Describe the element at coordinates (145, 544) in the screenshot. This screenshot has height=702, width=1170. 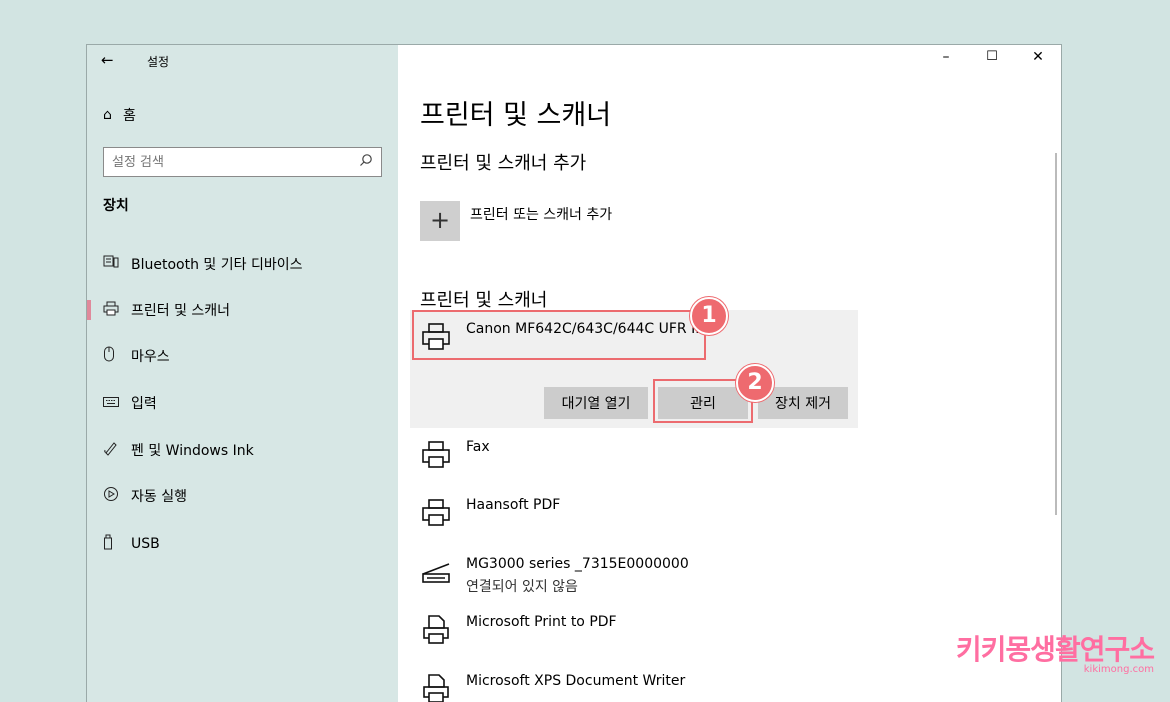
I see `sidebar-item-label: USB` at that location.